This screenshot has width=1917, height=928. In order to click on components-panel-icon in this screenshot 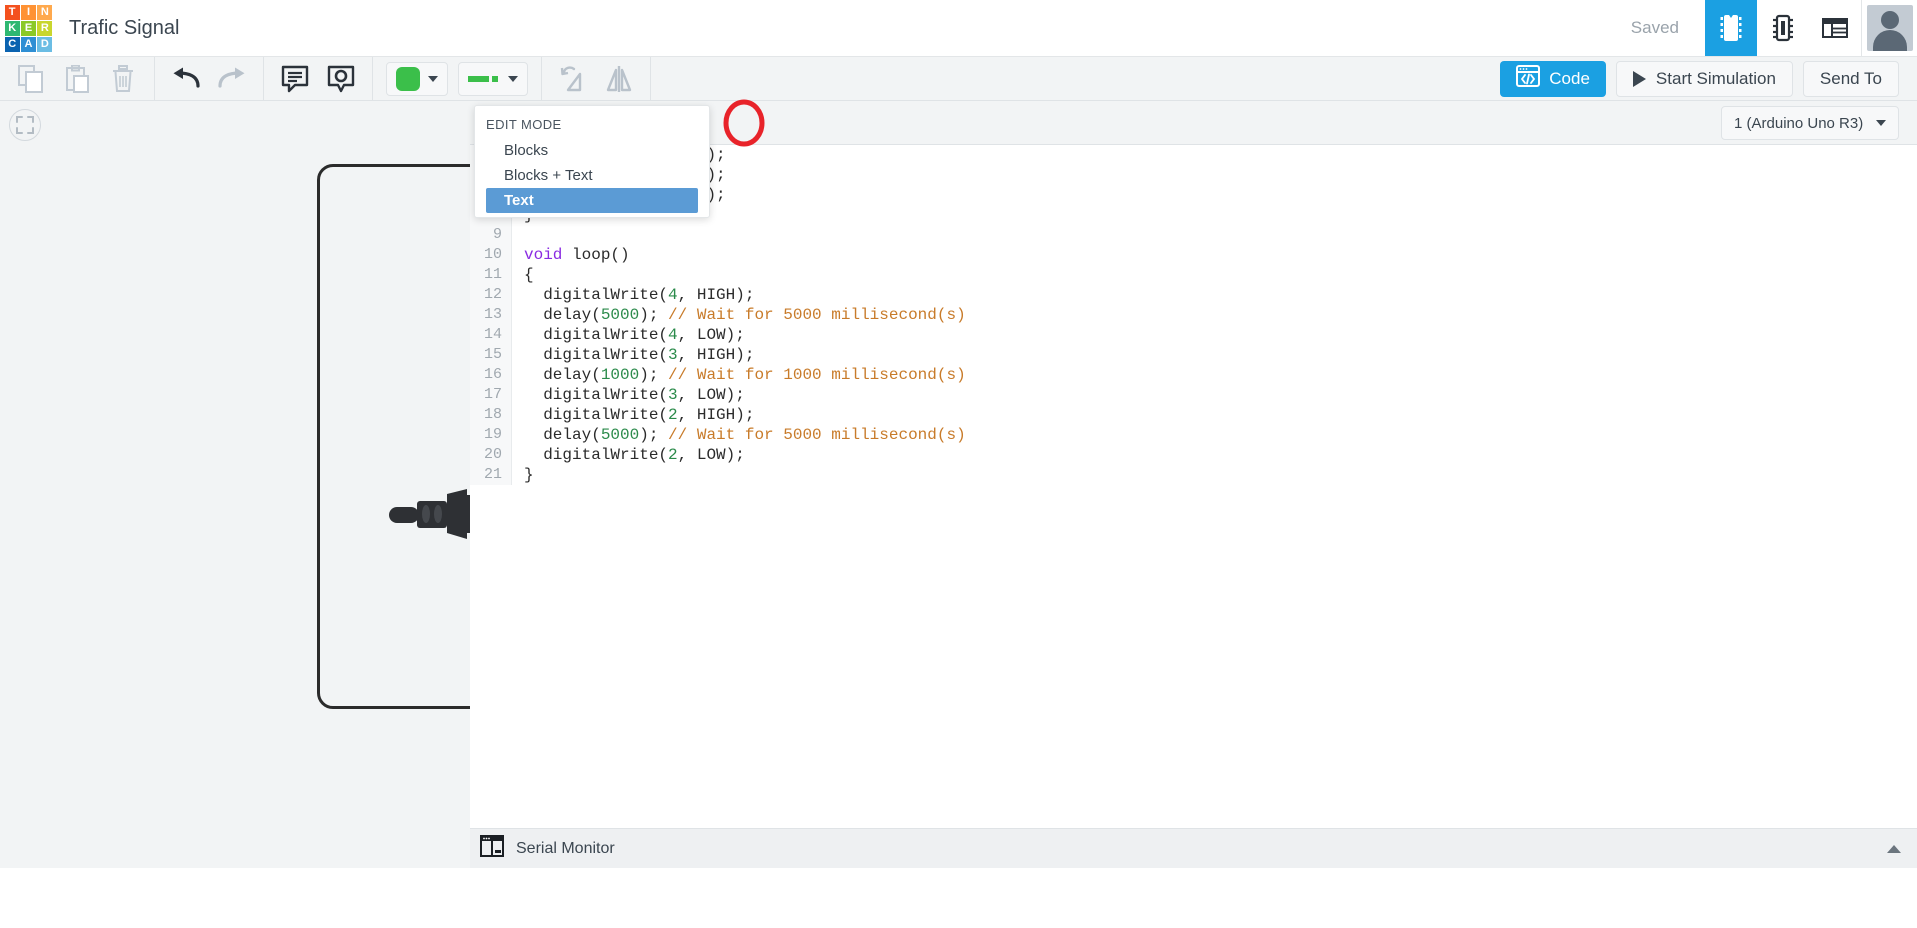, I will do `click(1731, 28)`.